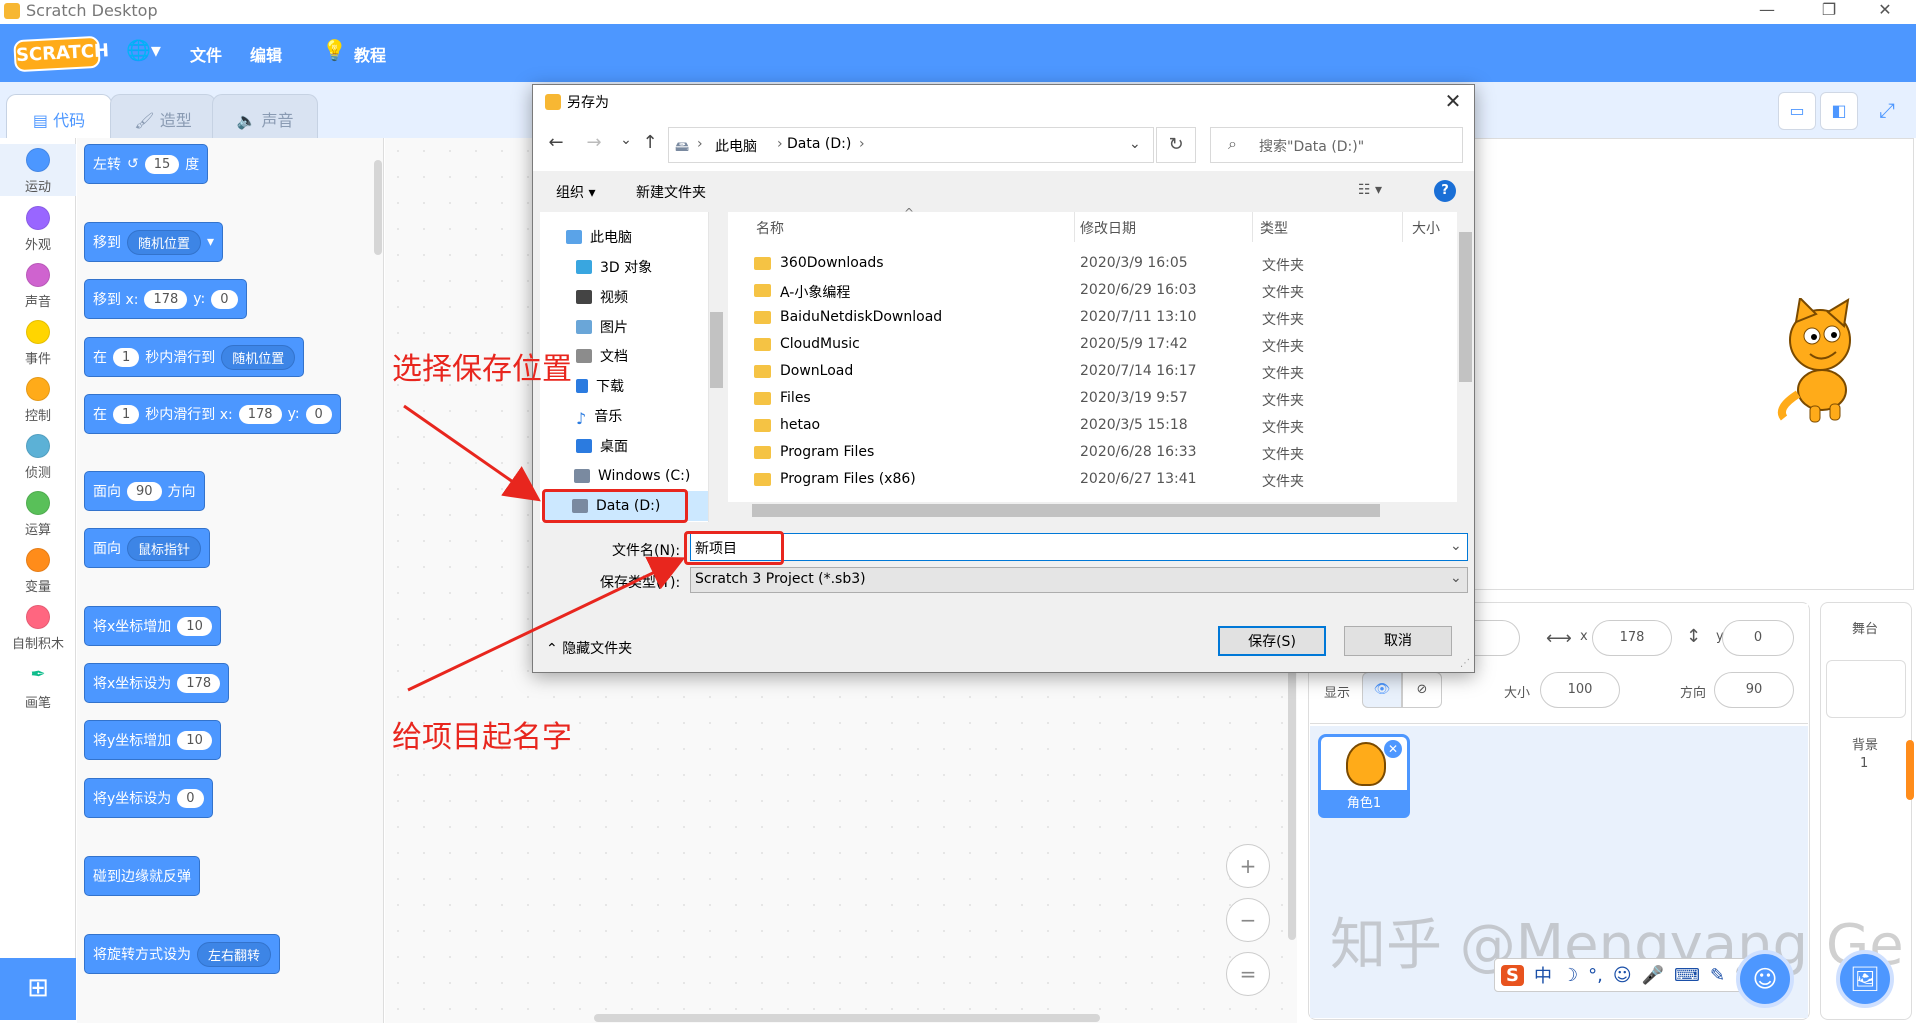 This screenshot has width=1916, height=1027. What do you see at coordinates (1066, 510) in the screenshot?
I see `file-list-hscroll-thumb` at bounding box center [1066, 510].